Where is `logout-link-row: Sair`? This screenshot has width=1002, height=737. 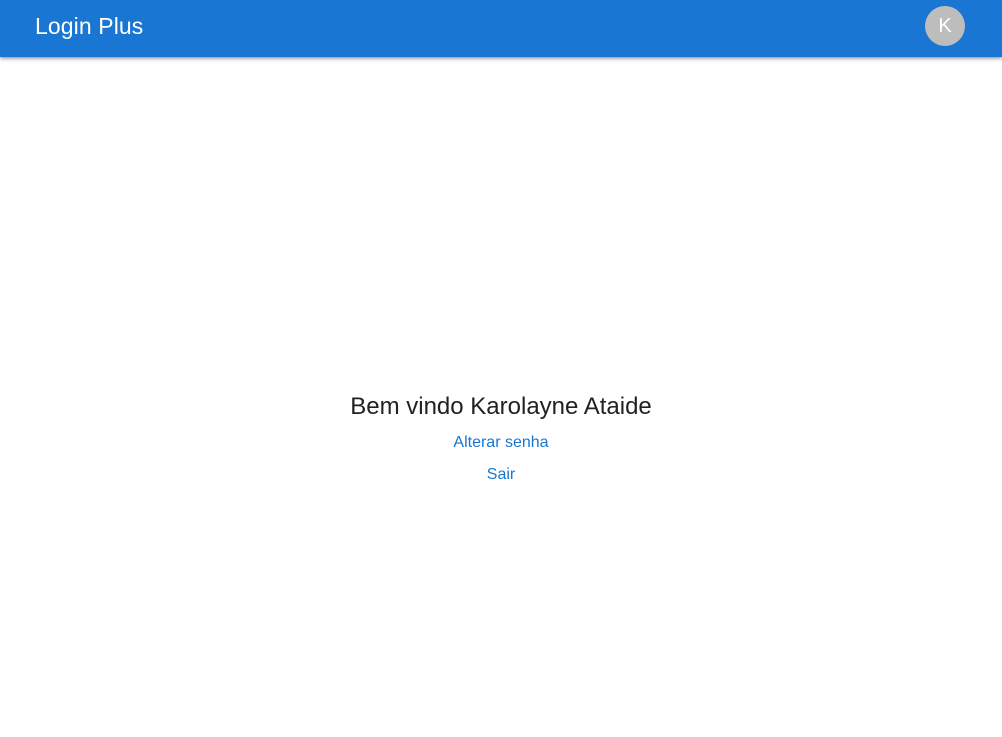
logout-link-row: Sair is located at coordinates (501, 475).